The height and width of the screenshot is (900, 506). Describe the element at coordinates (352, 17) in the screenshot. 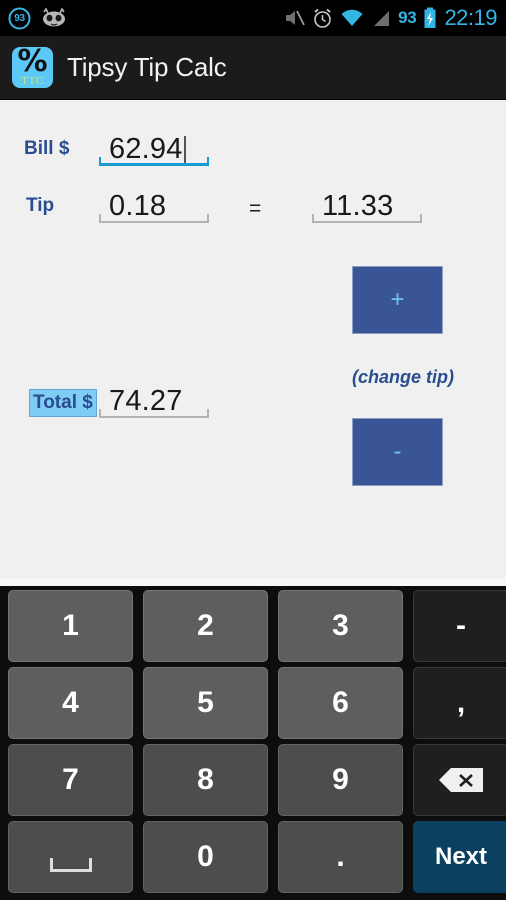

I see `wifi-icon` at that location.